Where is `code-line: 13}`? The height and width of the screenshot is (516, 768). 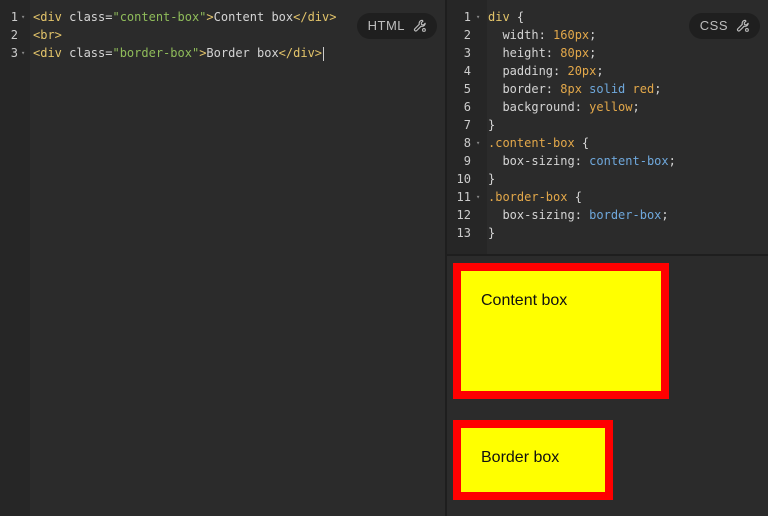 code-line: 13} is located at coordinates (607, 233).